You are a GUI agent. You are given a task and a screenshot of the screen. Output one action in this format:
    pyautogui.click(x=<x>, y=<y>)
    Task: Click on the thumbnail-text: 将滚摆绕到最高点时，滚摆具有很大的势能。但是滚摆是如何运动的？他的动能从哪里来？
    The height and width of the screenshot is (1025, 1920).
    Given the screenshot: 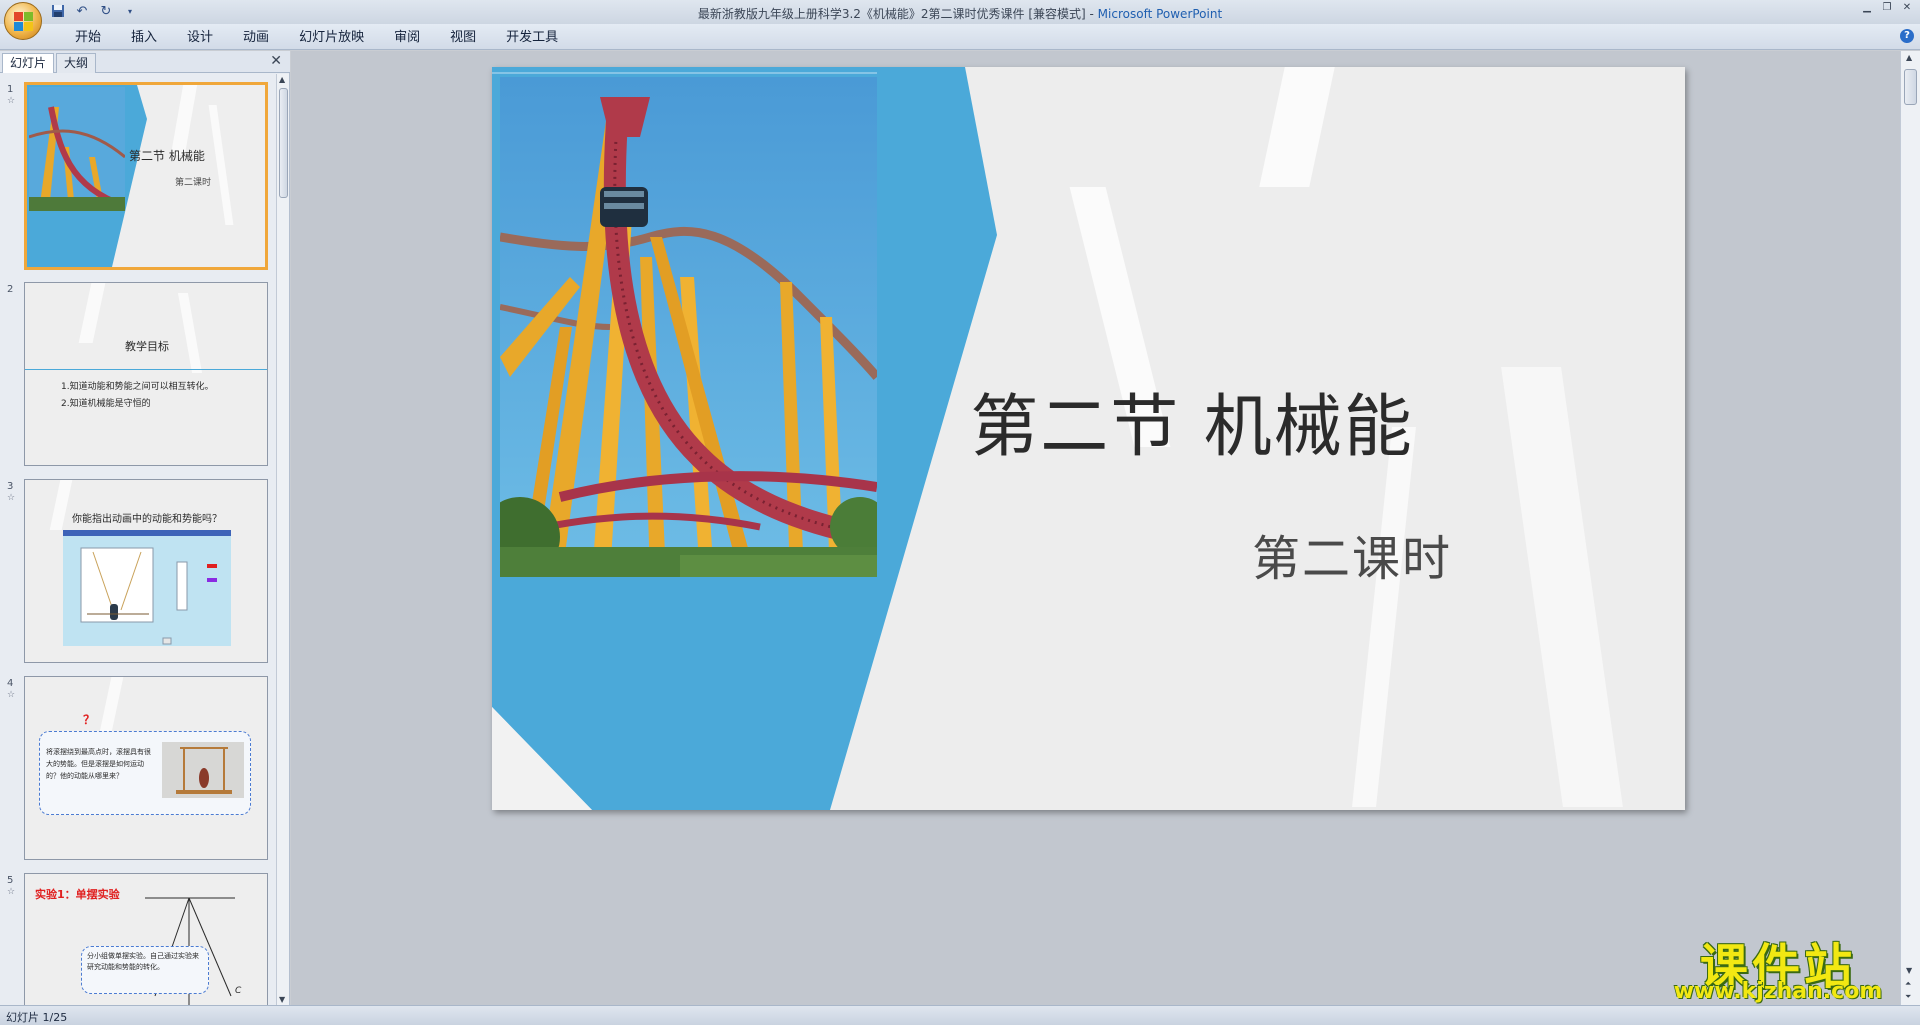 What is the action you would take?
    pyautogui.click(x=98, y=764)
    